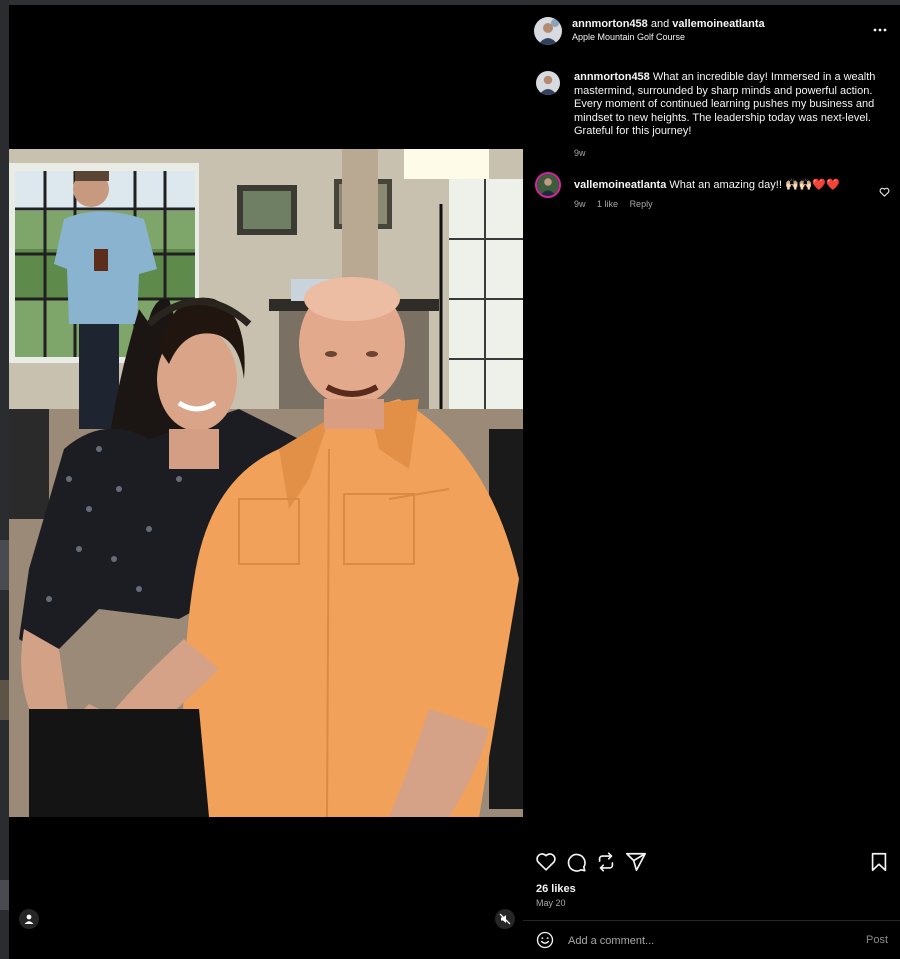  I want to click on author-username: annmorton458, so click(610, 24).